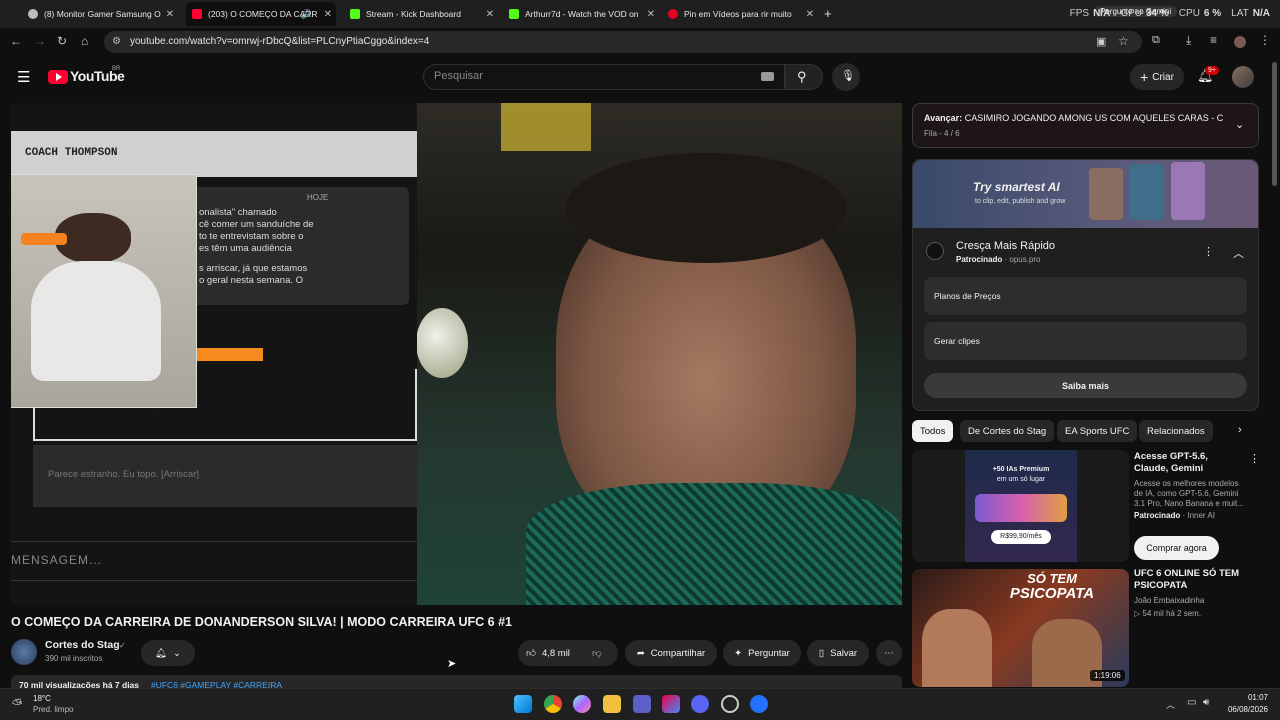  Describe the element at coordinates (943, 118) in the screenshot. I see `next-prefix: Avançar:` at that location.